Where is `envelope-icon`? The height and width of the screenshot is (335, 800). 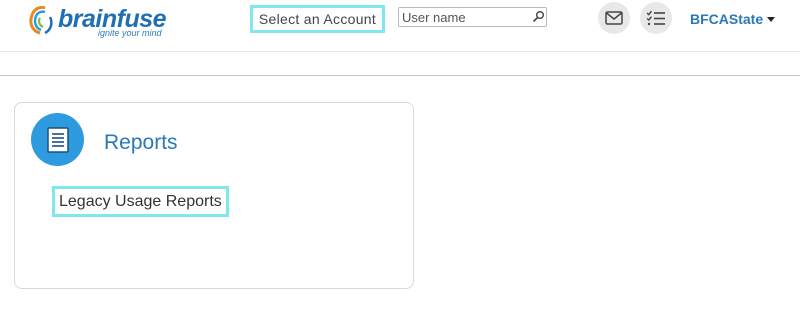 envelope-icon is located at coordinates (614, 18).